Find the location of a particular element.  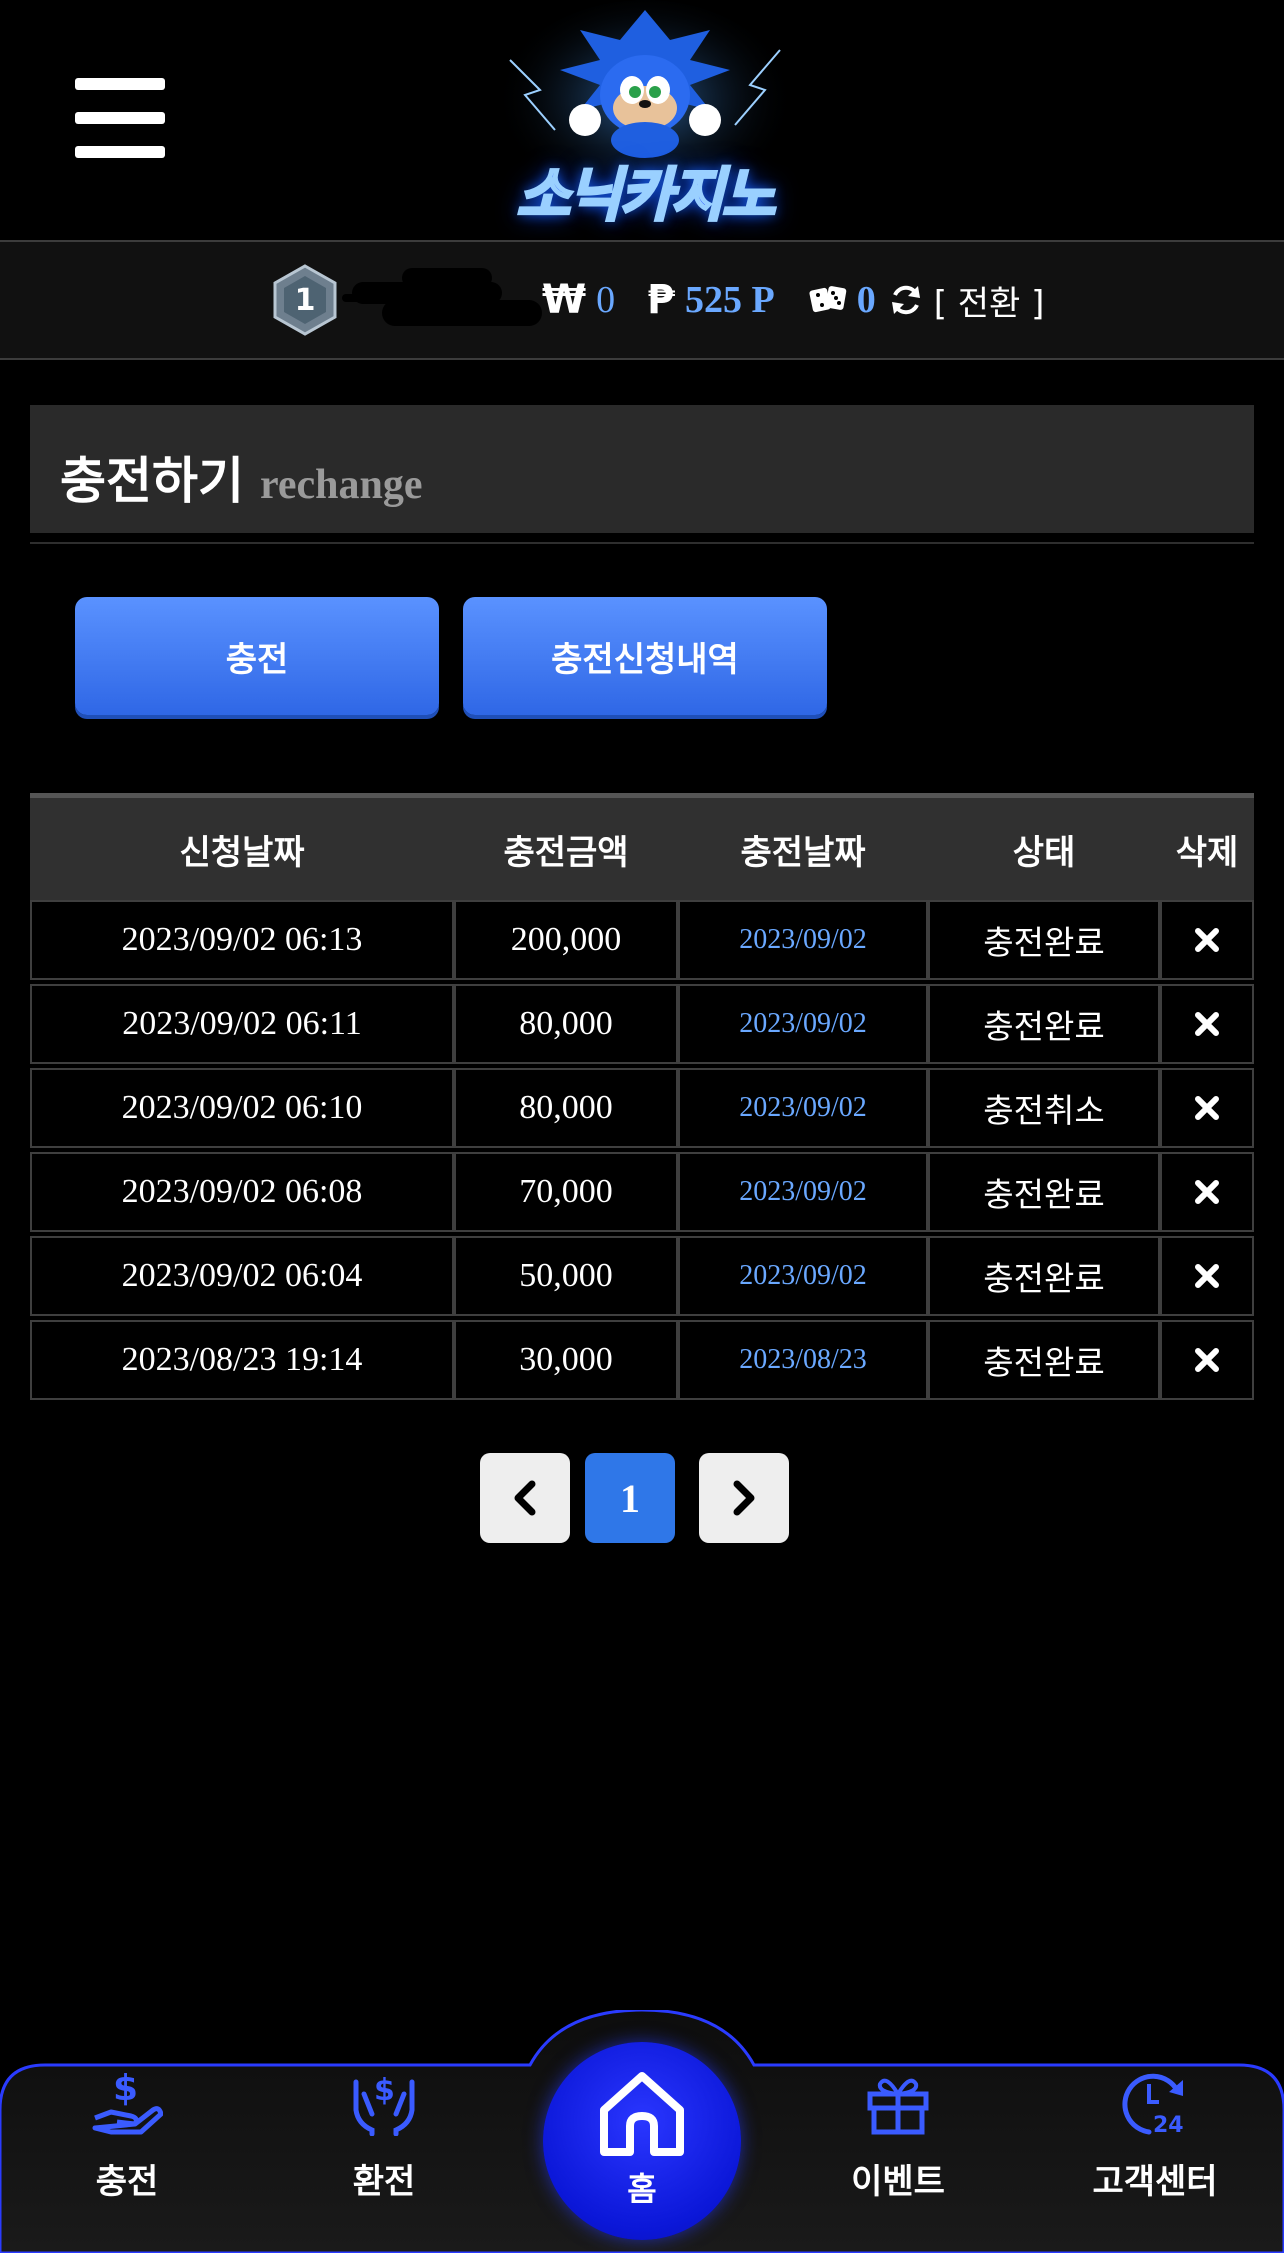

nav-home: 홈 is located at coordinates (642, 2141).